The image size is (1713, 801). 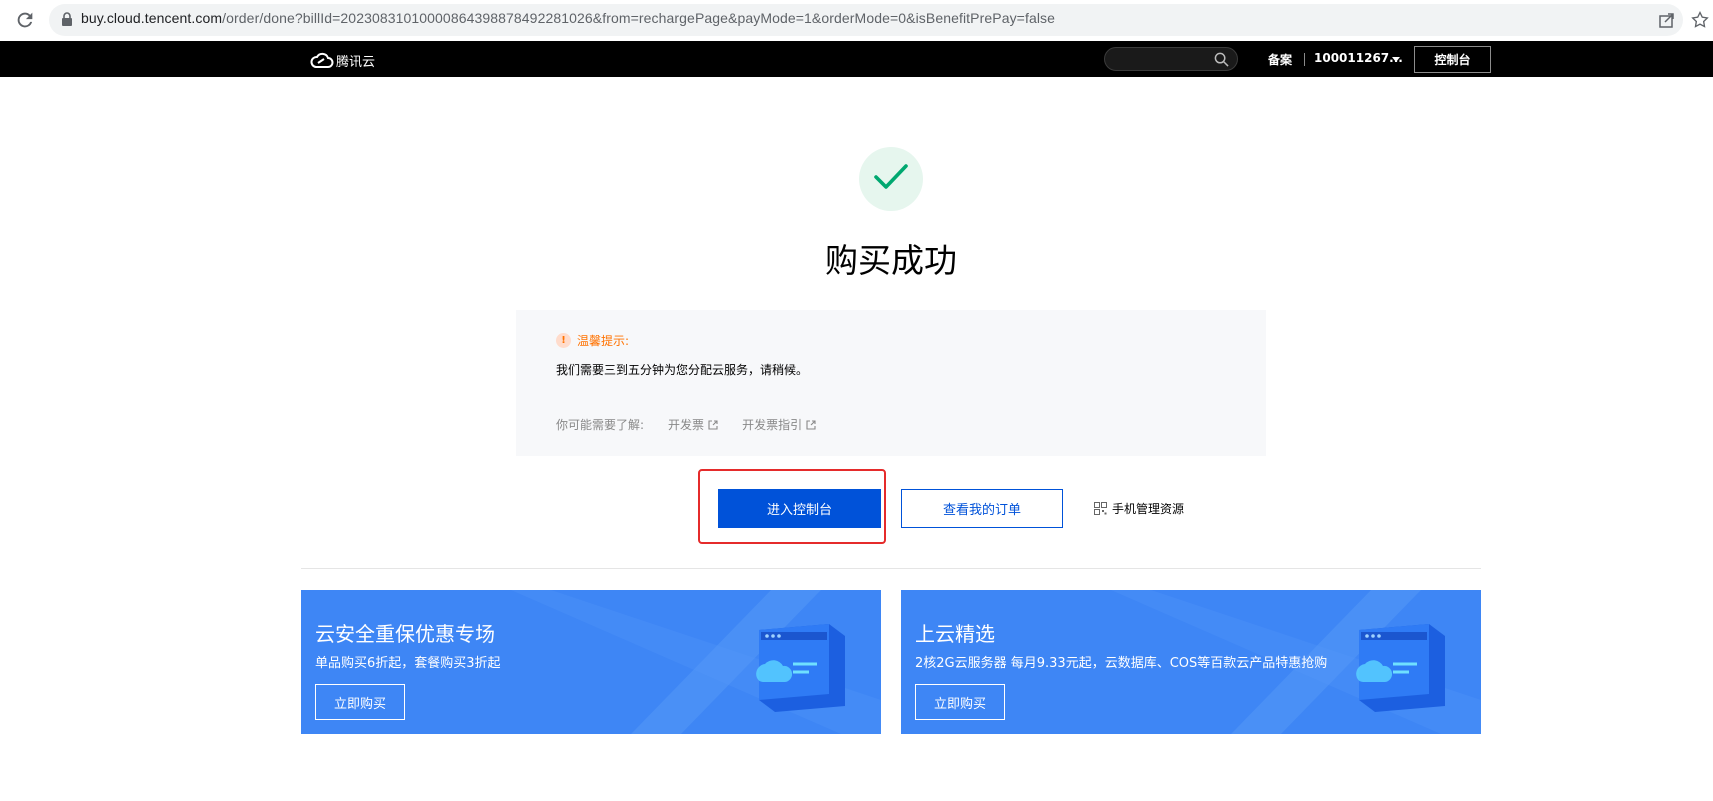 I want to click on mobile-manage-text: 手机管理资源, so click(x=1148, y=509).